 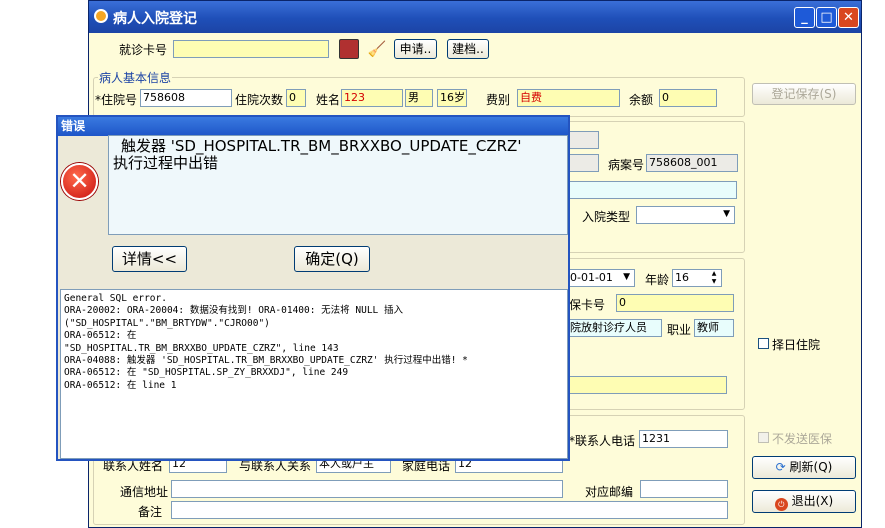 I want to click on apply-button: 申请.., so click(x=415, y=49).